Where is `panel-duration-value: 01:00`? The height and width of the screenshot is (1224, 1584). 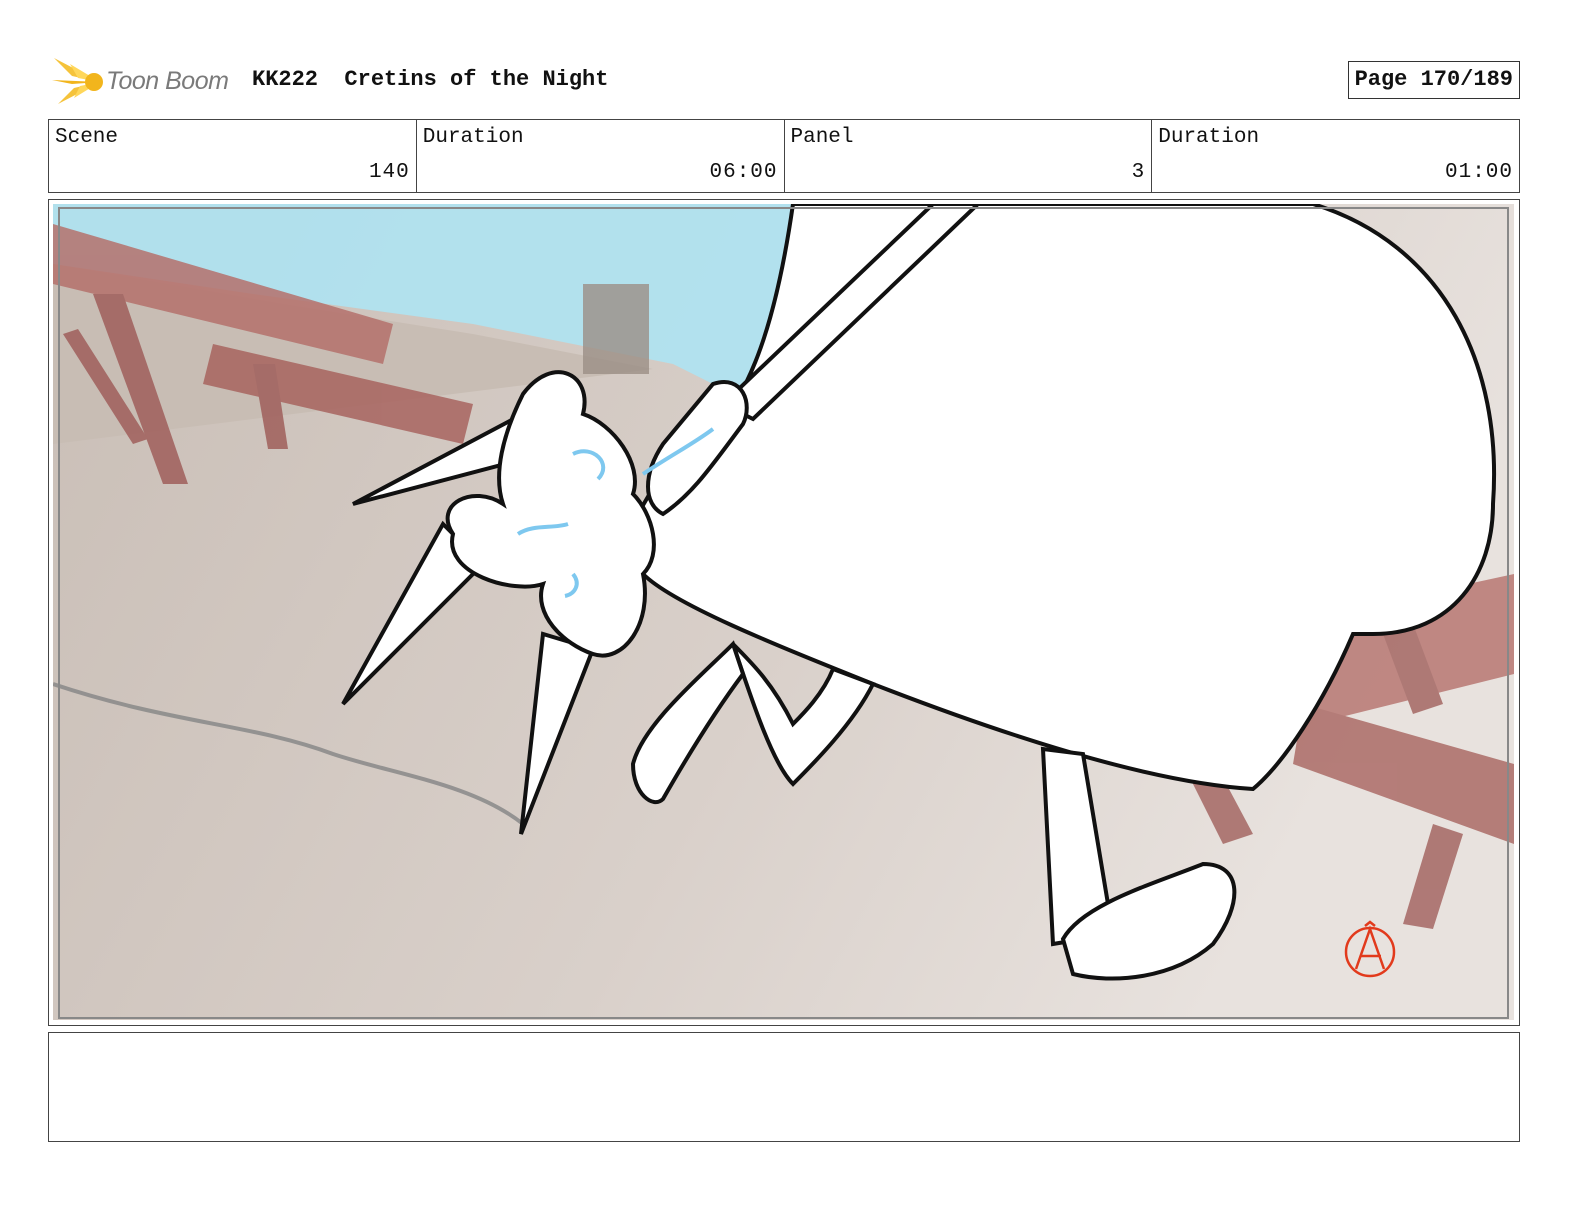 panel-duration-value: 01:00 is located at coordinates (1478, 172).